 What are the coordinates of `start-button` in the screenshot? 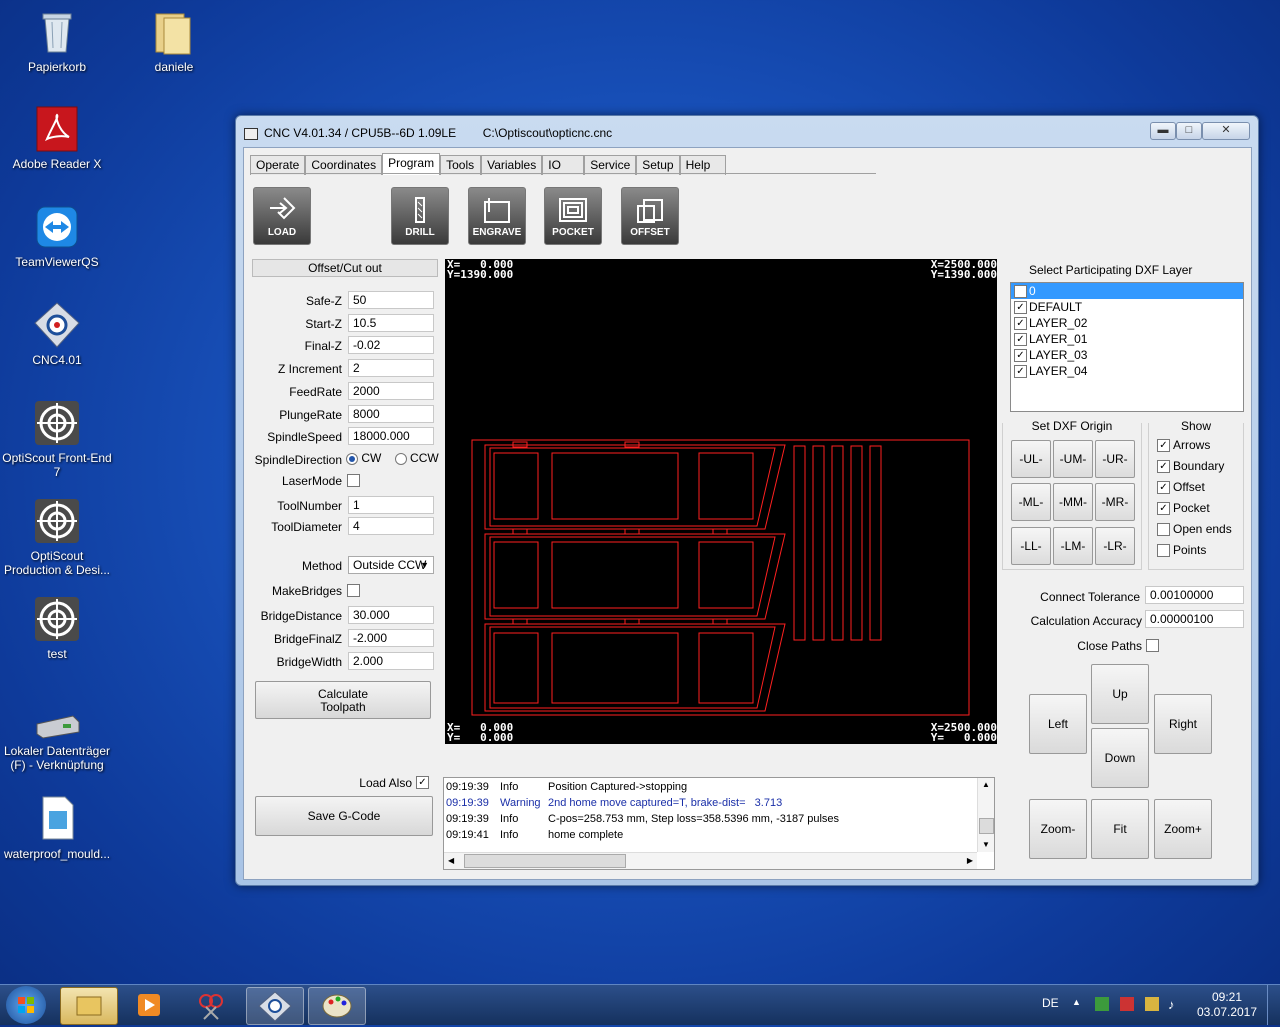 It's located at (26, 1005).